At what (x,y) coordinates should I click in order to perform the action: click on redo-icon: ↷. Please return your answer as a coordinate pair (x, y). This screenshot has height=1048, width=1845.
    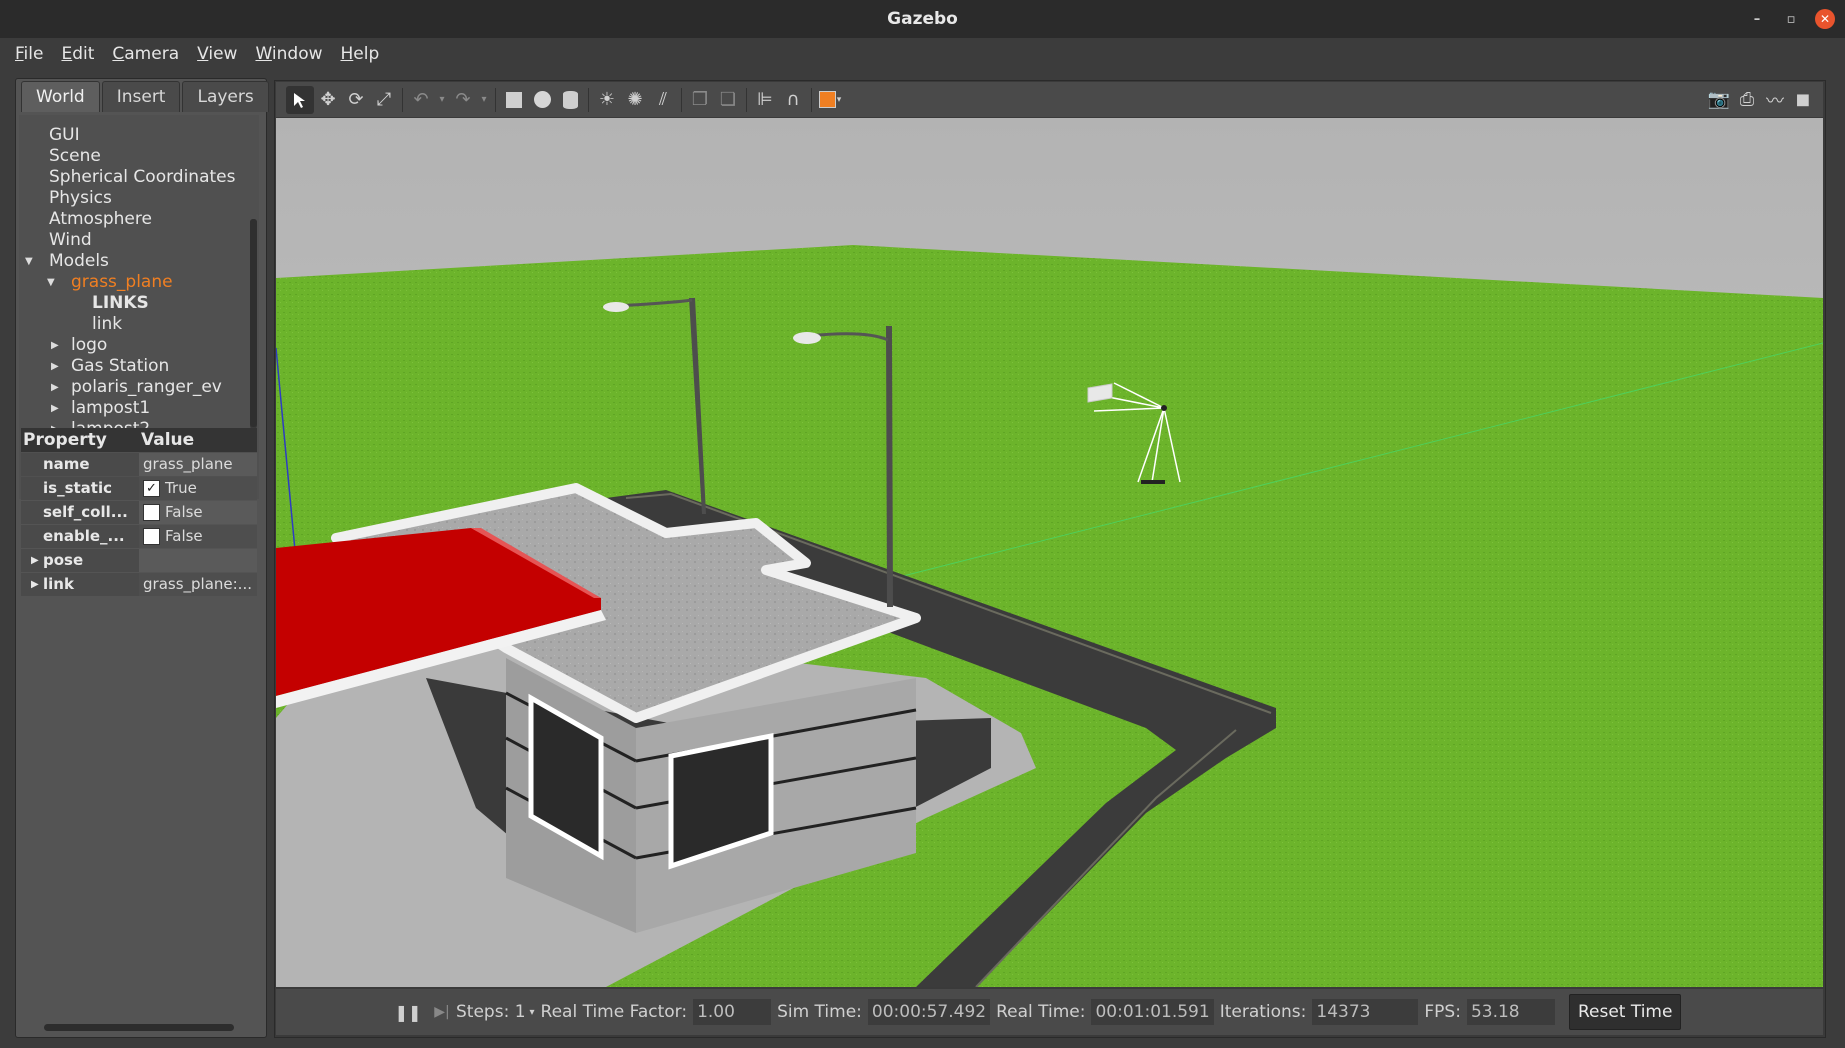
    Looking at the image, I should click on (463, 100).